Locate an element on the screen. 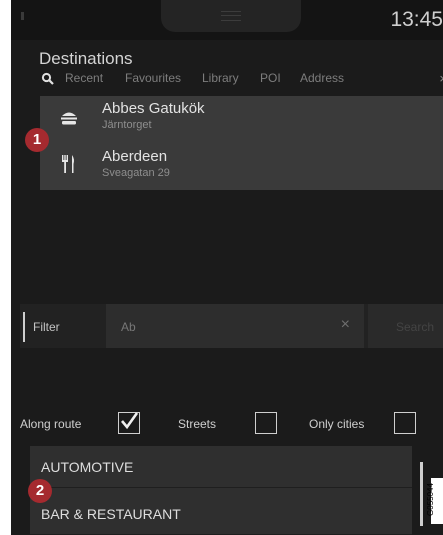 This screenshot has width=443, height=535. filter-bar: Filter Ab × Search is located at coordinates (231, 326).